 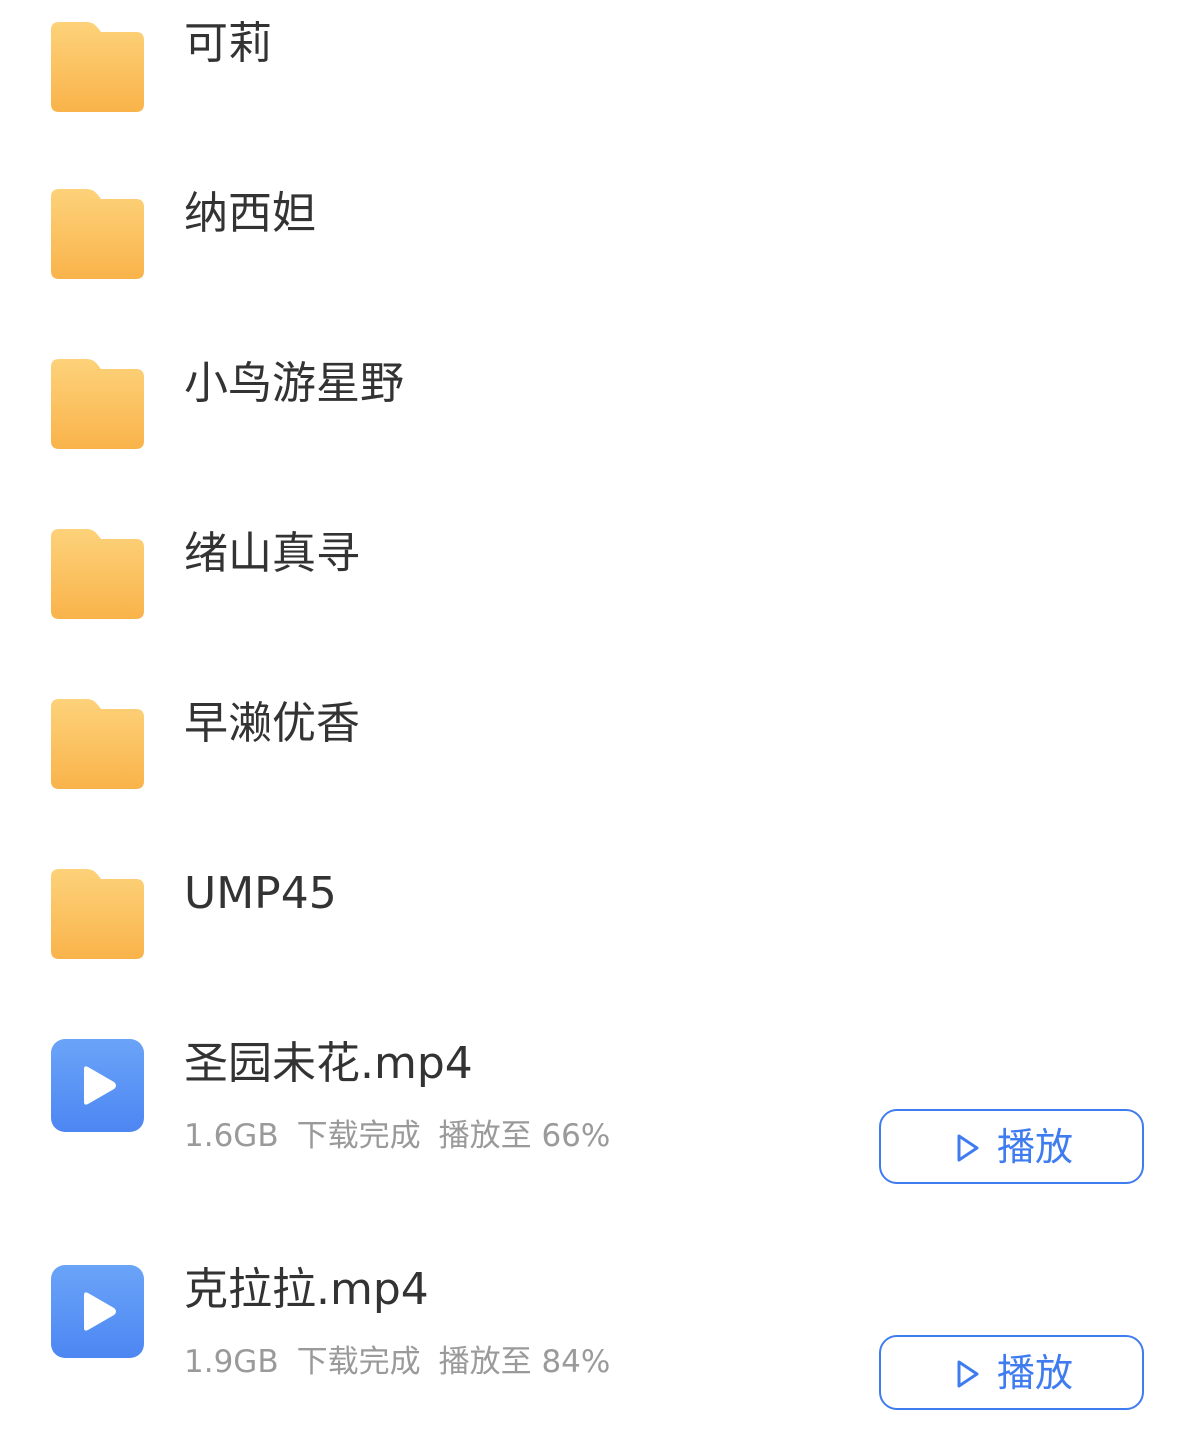 I want to click on file-size: 1.6GB, so click(x=231, y=1136).